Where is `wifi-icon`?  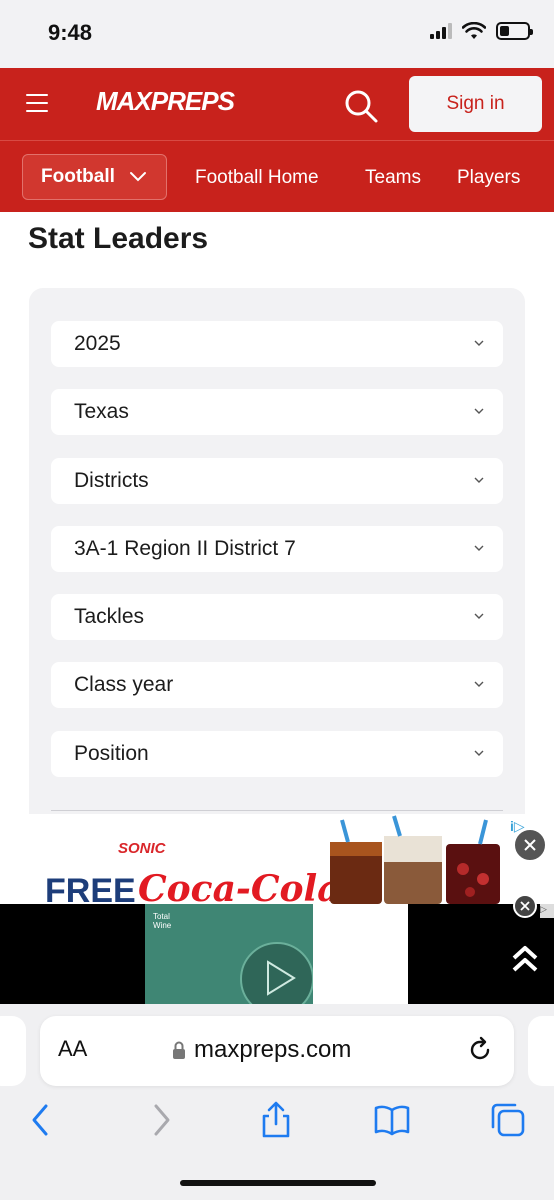
wifi-icon is located at coordinates (474, 30).